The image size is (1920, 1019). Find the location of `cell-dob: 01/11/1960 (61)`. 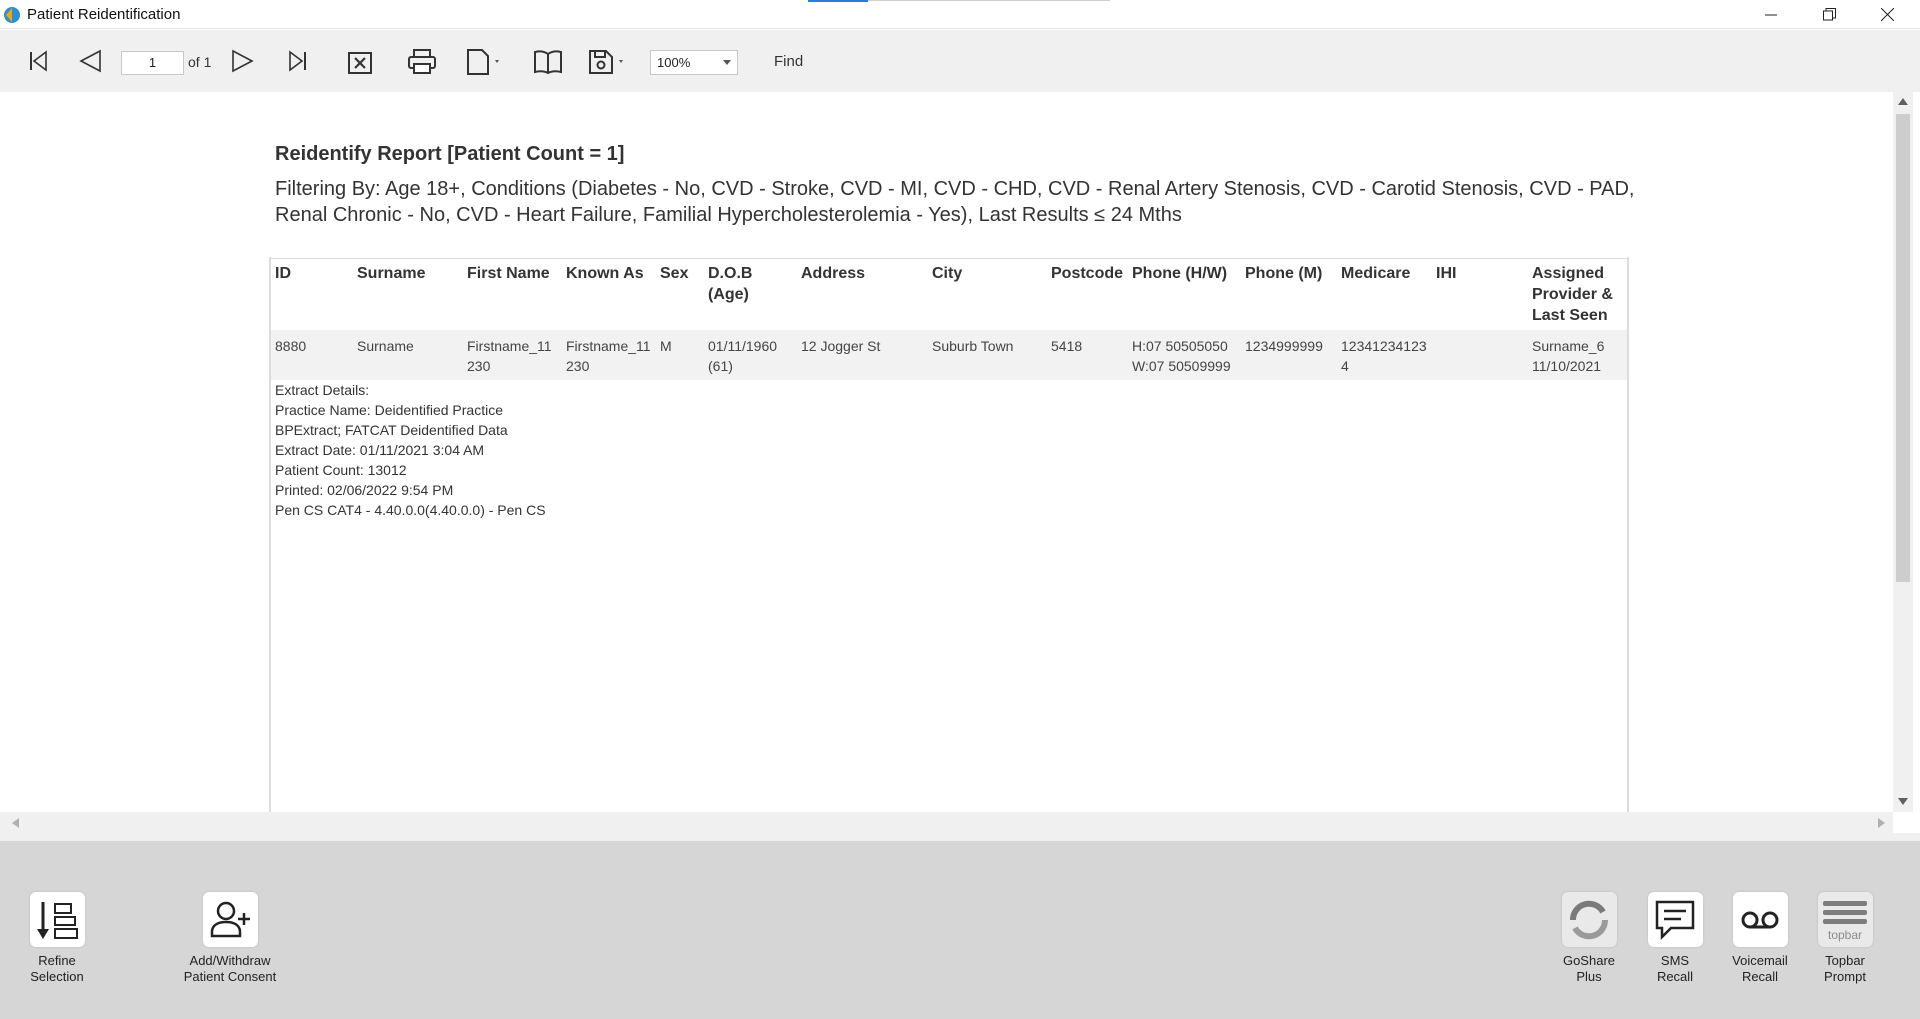

cell-dob: 01/11/1960 (61) is located at coordinates (750, 355).